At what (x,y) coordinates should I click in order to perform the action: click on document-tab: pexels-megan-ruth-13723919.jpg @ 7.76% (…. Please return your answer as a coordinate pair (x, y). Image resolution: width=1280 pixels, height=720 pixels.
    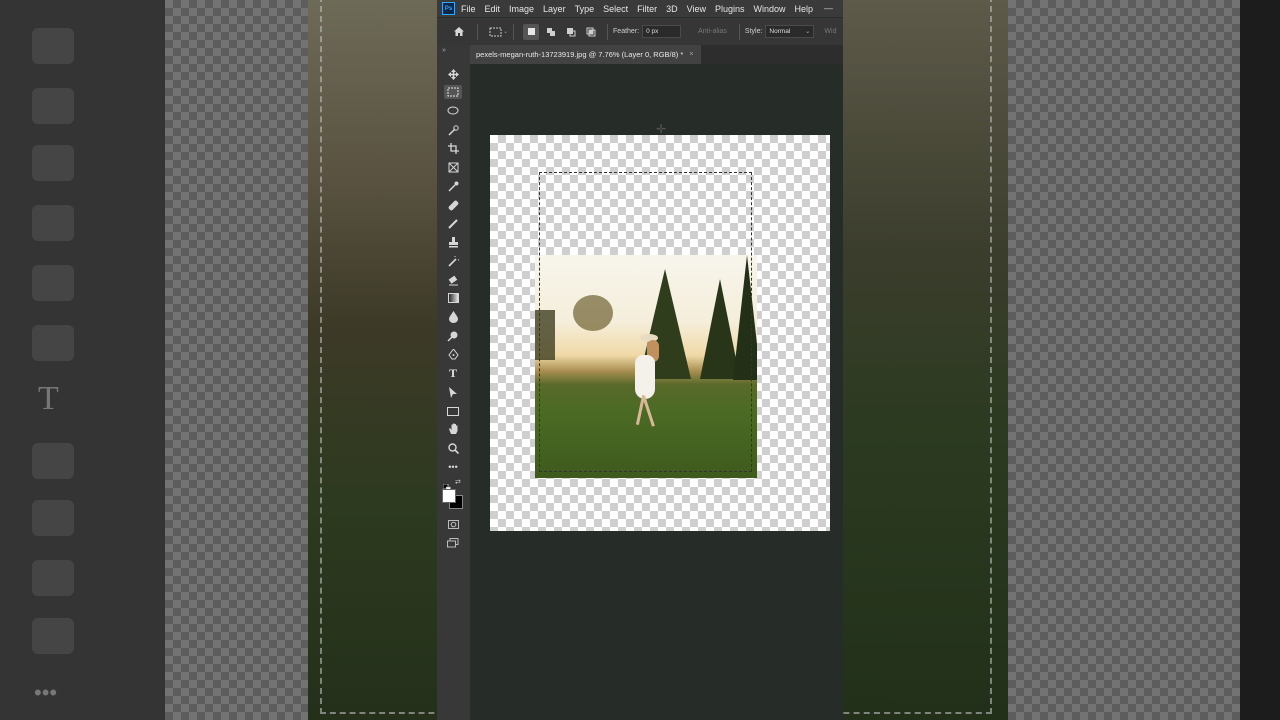
    Looking at the image, I should click on (586, 54).